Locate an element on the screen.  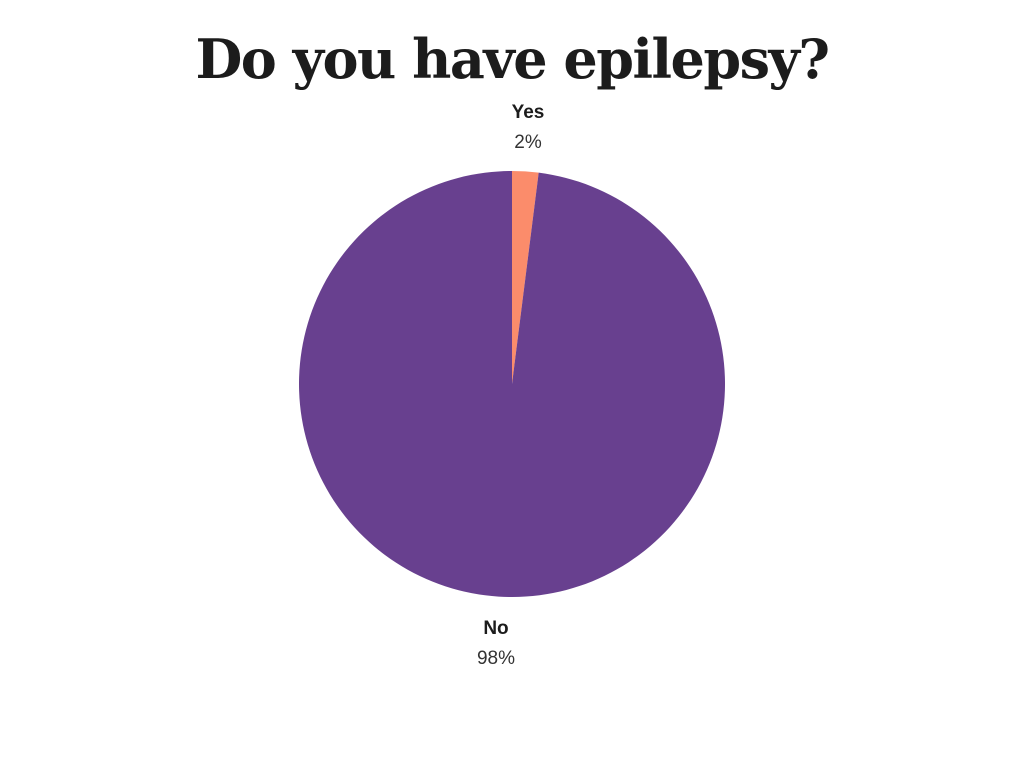
slice-label-no: No is located at coordinates (495, 628).